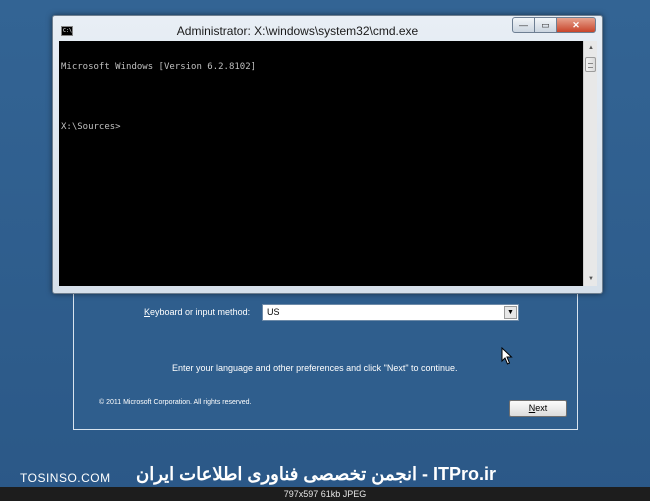 The height and width of the screenshot is (501, 650). I want to click on mouse-cursor-icon, so click(507, 356).